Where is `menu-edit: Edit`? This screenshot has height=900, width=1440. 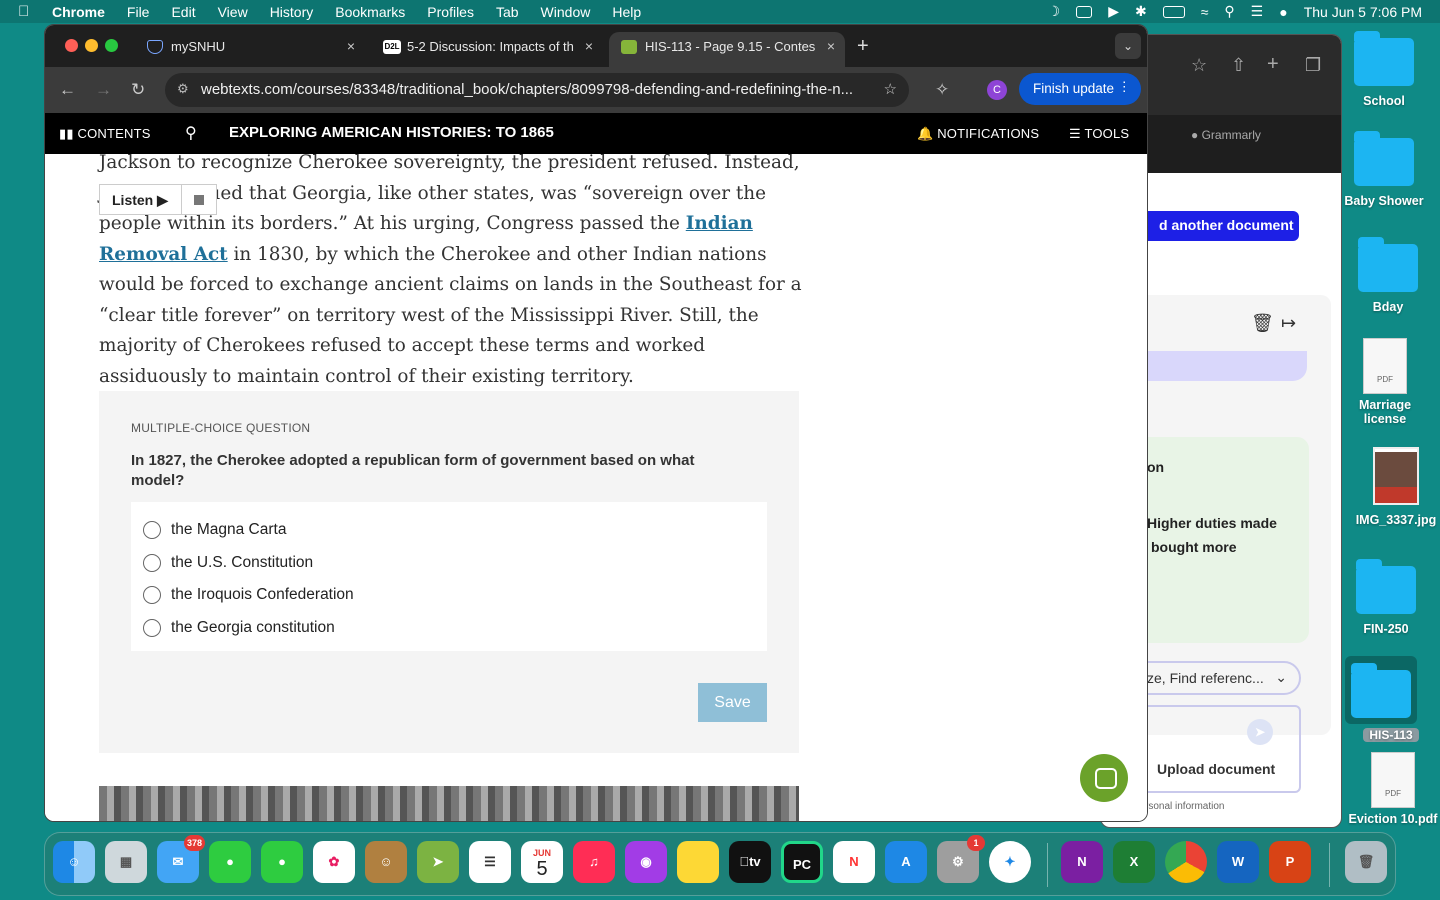
menu-edit: Edit is located at coordinates (183, 12).